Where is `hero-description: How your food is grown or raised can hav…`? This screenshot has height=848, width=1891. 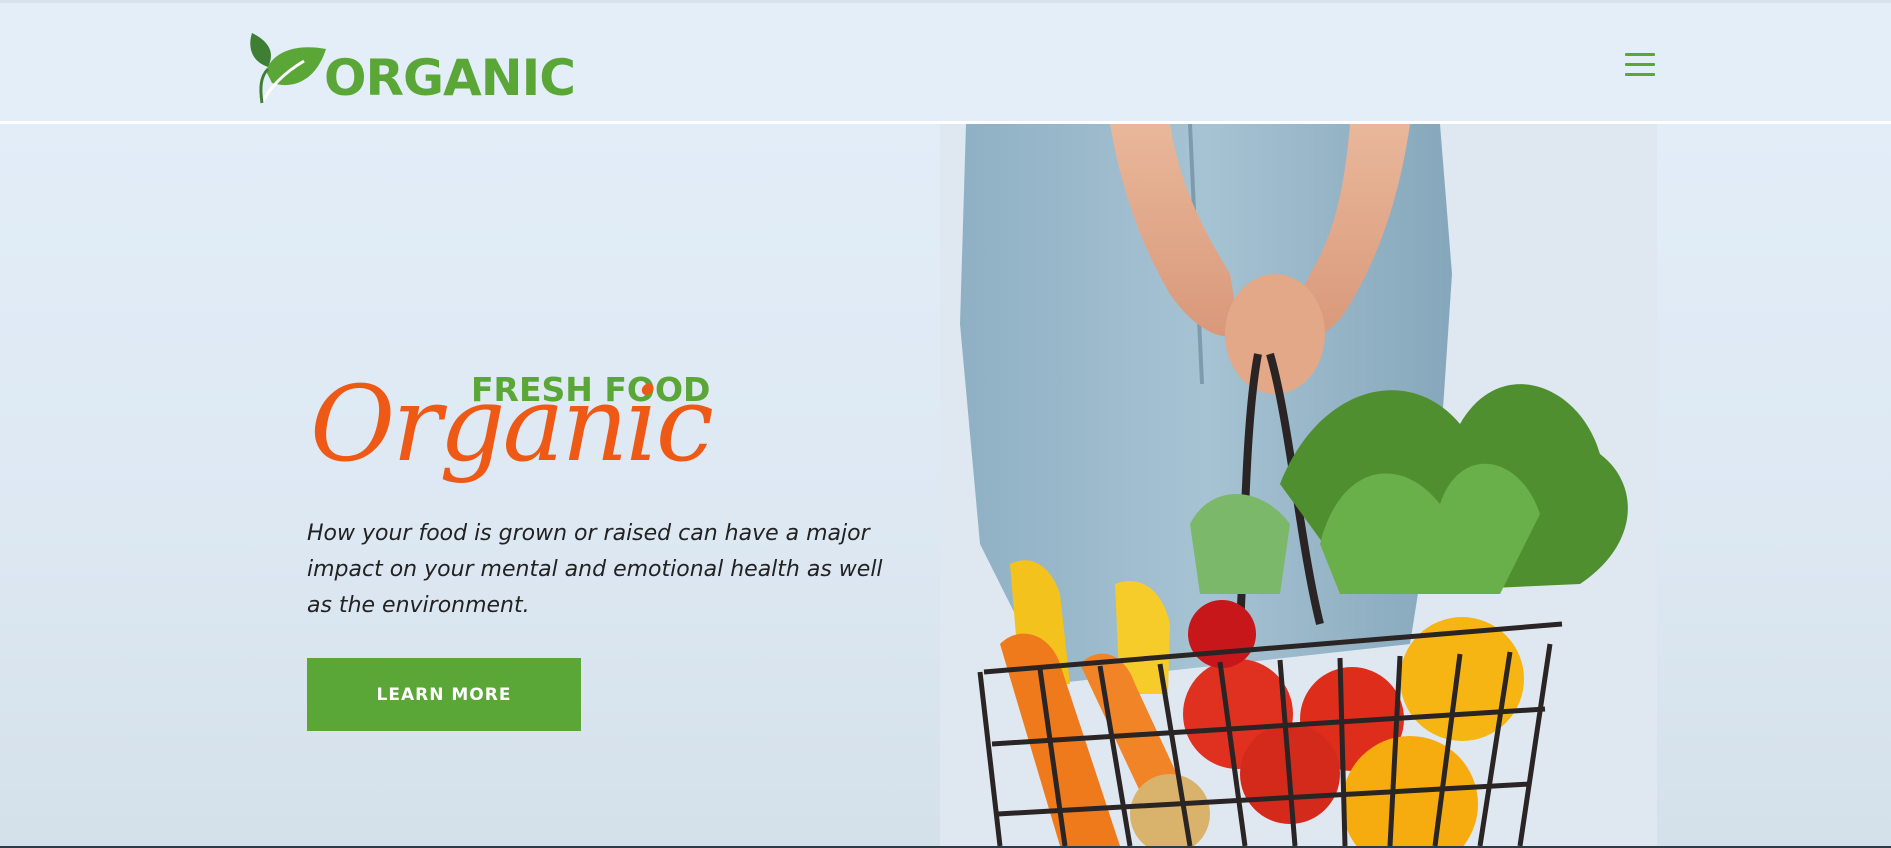
hero-description: How your food is grown or raised can hav… is located at coordinates (595, 569).